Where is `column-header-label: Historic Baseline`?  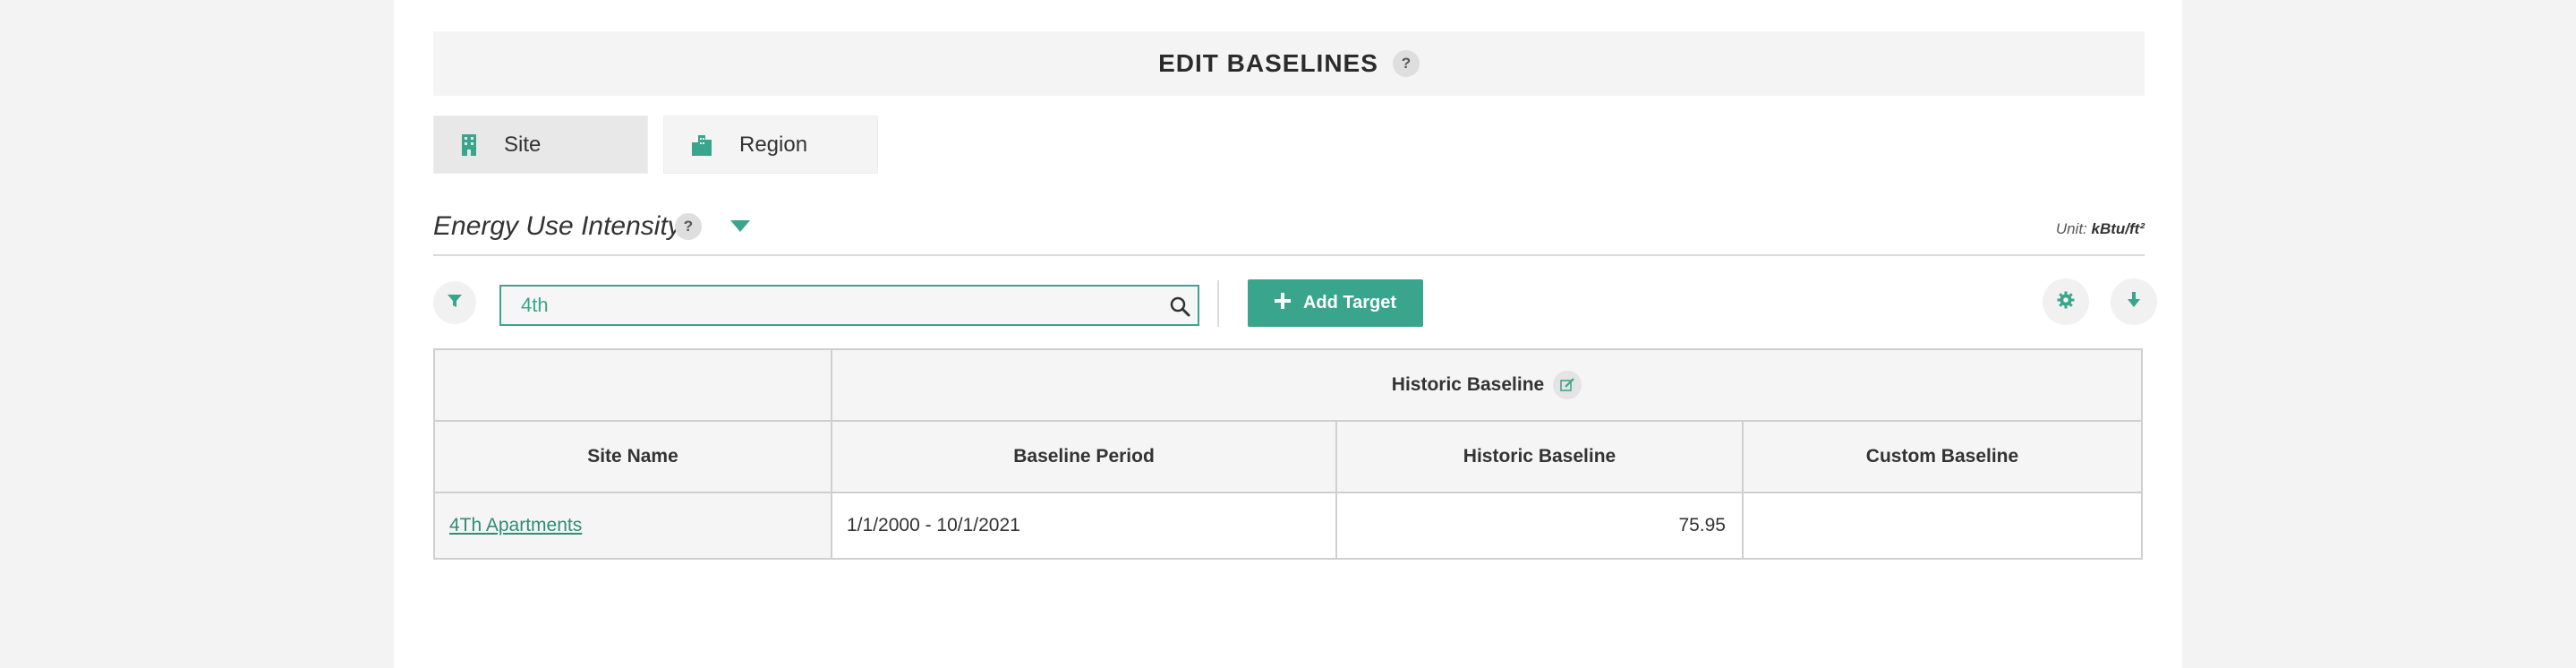 column-header-label: Historic Baseline is located at coordinates (1539, 457).